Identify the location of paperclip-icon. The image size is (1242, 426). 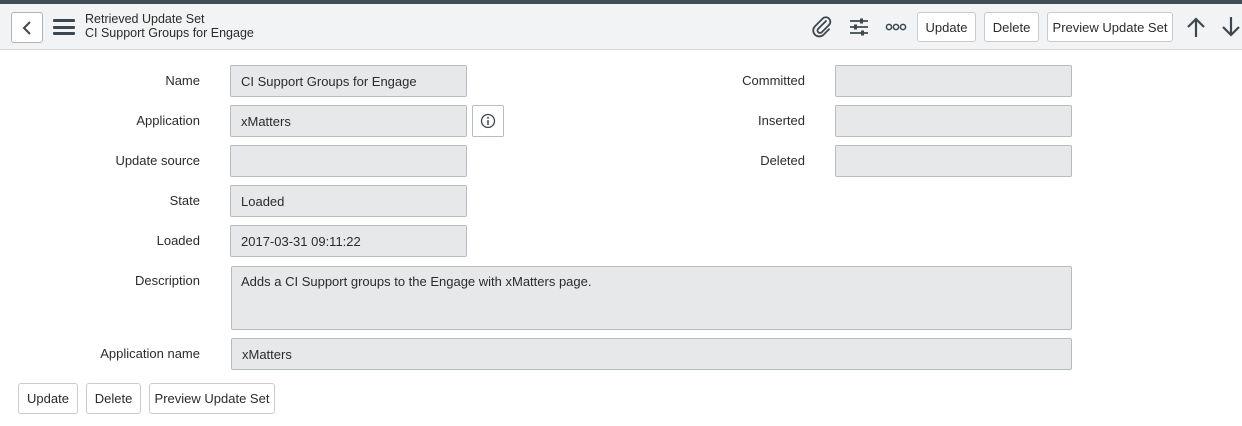
(822, 27).